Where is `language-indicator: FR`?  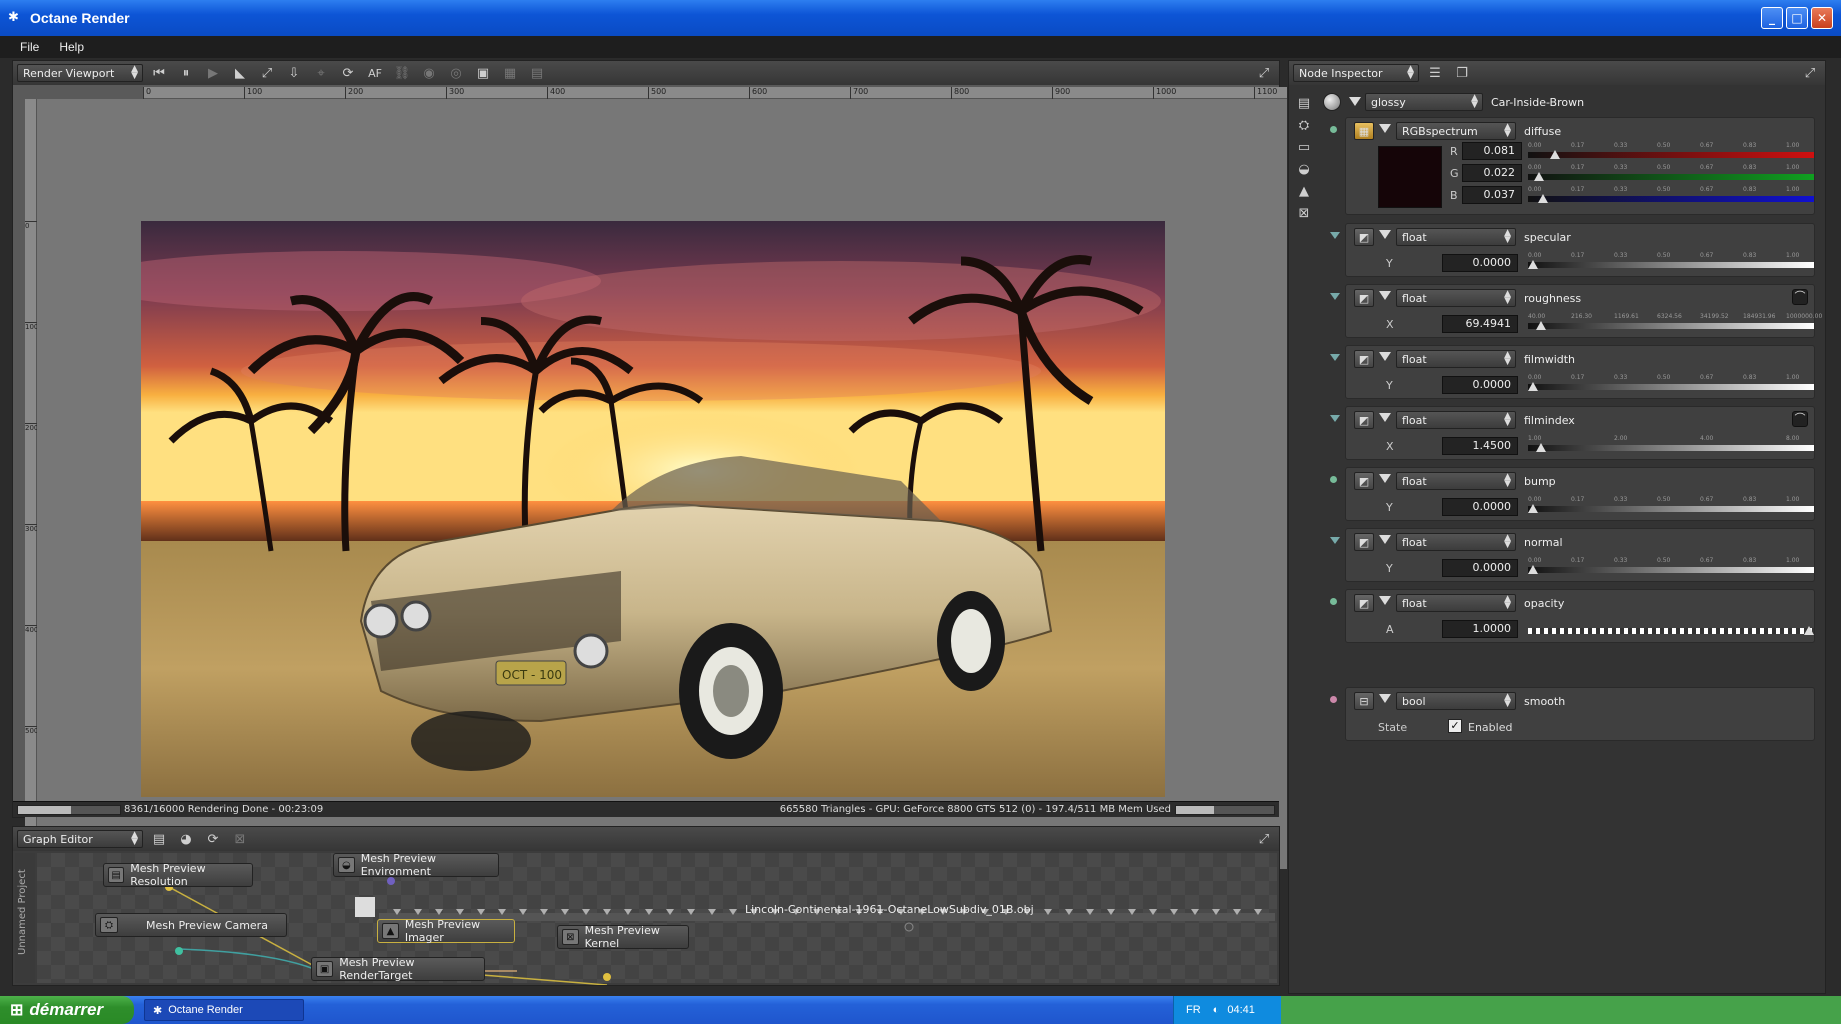 language-indicator: FR is located at coordinates (1193, 1010).